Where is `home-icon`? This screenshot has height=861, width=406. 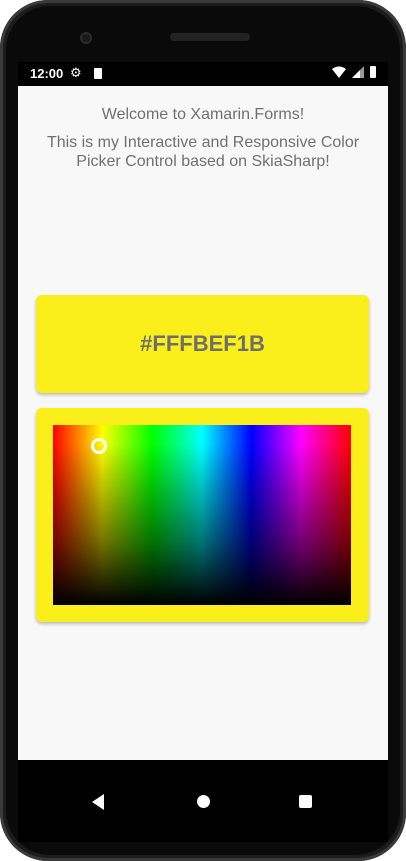 home-icon is located at coordinates (203, 801).